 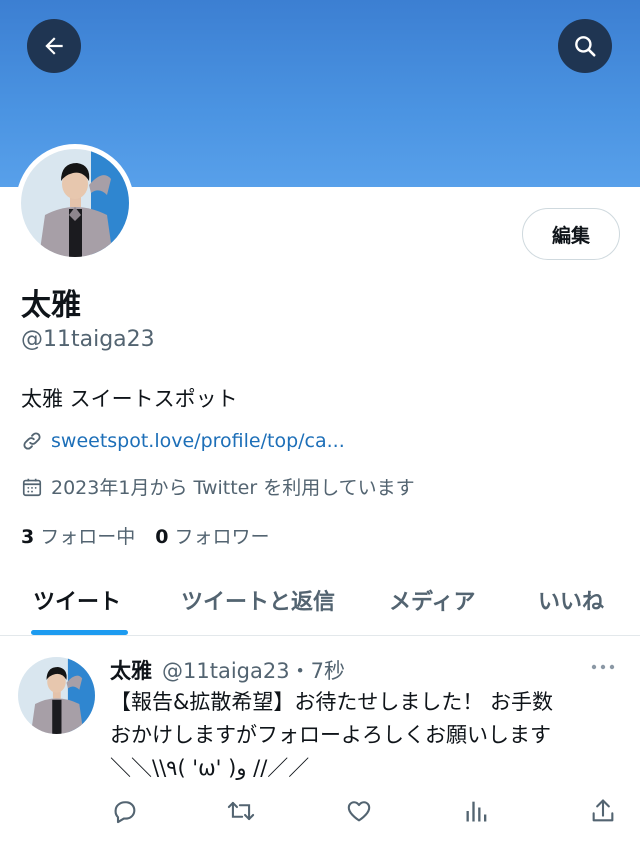 I want to click on profile-tabs: ツイート ツイートと返信 メディア いいね, so click(x=320, y=603).